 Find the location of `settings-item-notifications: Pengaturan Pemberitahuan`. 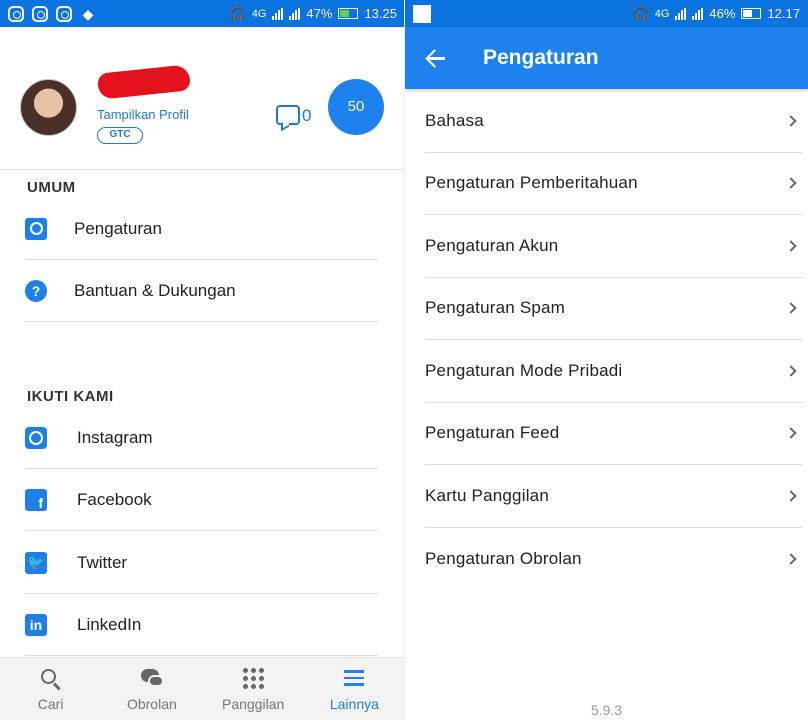

settings-item-notifications: Pengaturan Pemberitahuan is located at coordinates (614, 184).